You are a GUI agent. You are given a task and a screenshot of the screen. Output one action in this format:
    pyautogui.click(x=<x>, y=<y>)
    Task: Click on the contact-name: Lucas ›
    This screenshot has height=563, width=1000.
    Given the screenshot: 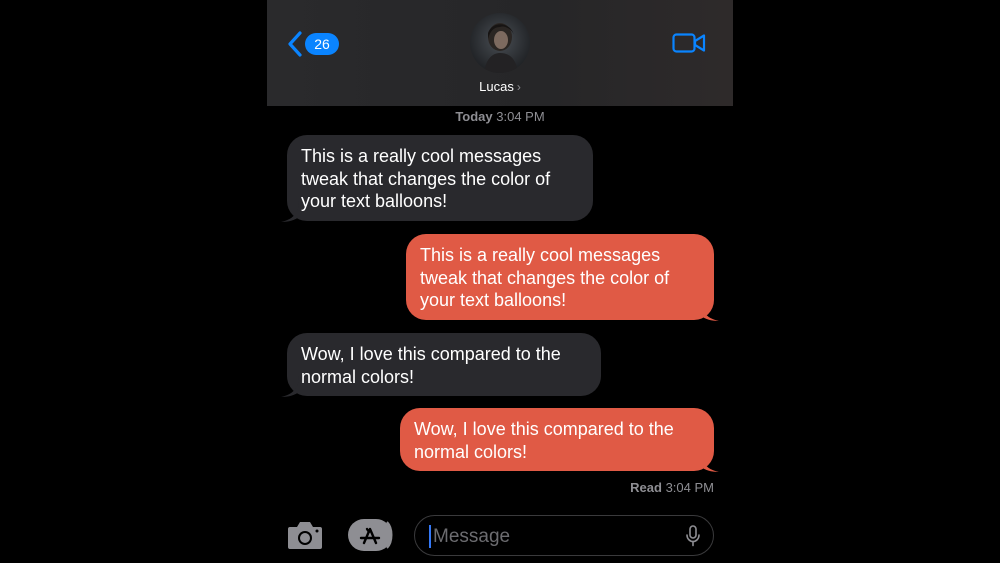 What is the action you would take?
    pyautogui.click(x=500, y=86)
    